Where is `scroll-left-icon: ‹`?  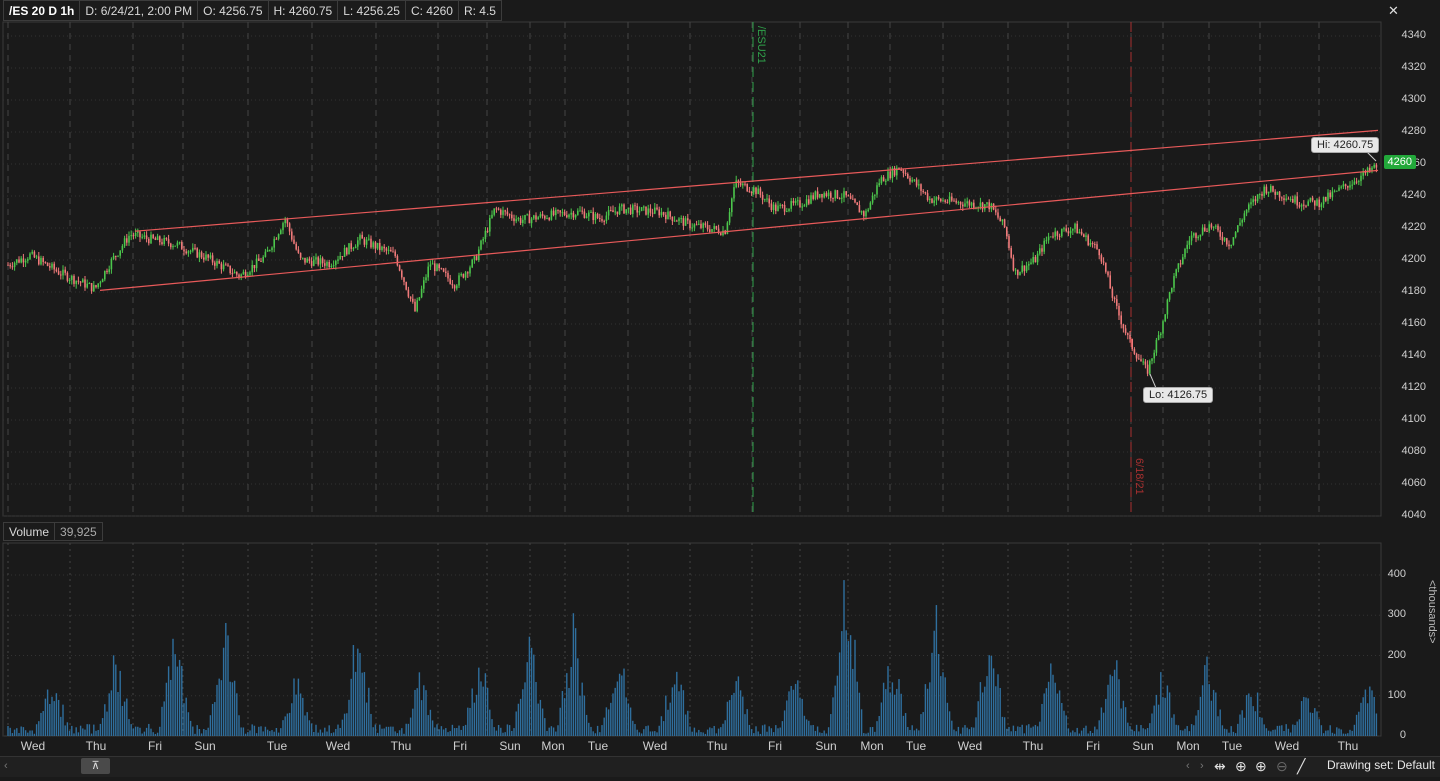 scroll-left-icon: ‹ is located at coordinates (6, 766).